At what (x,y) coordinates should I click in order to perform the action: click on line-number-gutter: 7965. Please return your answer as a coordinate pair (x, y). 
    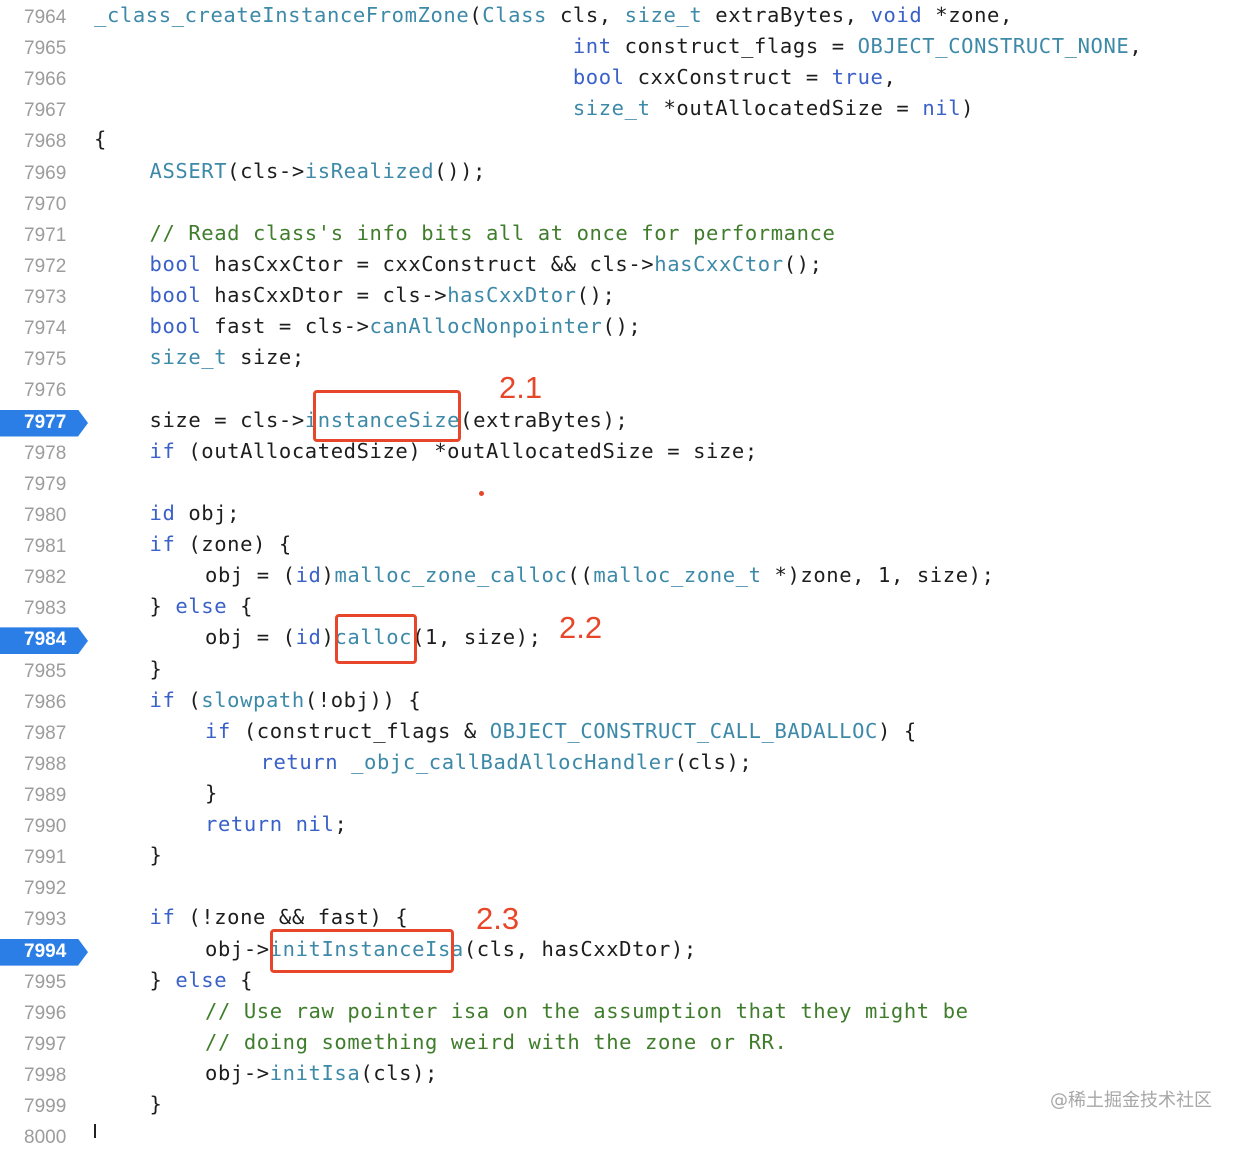
    Looking at the image, I should click on (44, 48).